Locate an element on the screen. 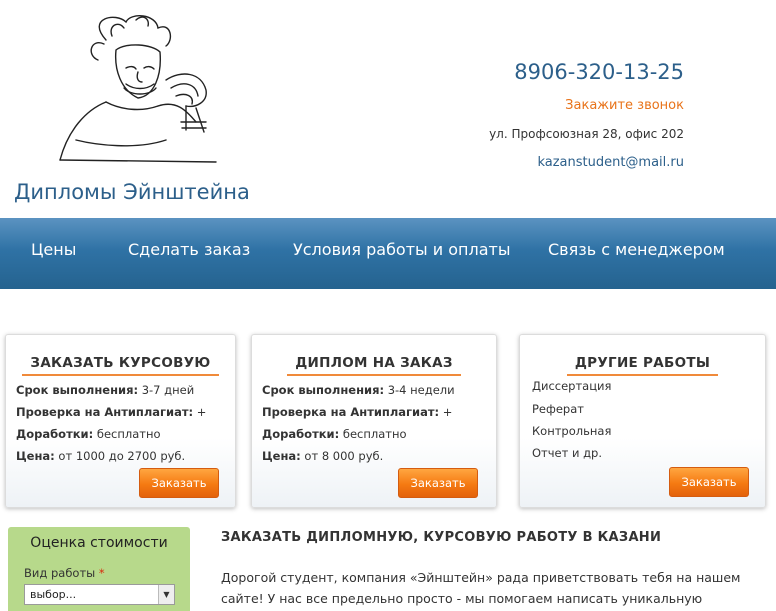 The image size is (776, 611). cost-estimate-panel: Оценка стоимости Вид работы * выбор... ▼ is located at coordinates (99, 569).